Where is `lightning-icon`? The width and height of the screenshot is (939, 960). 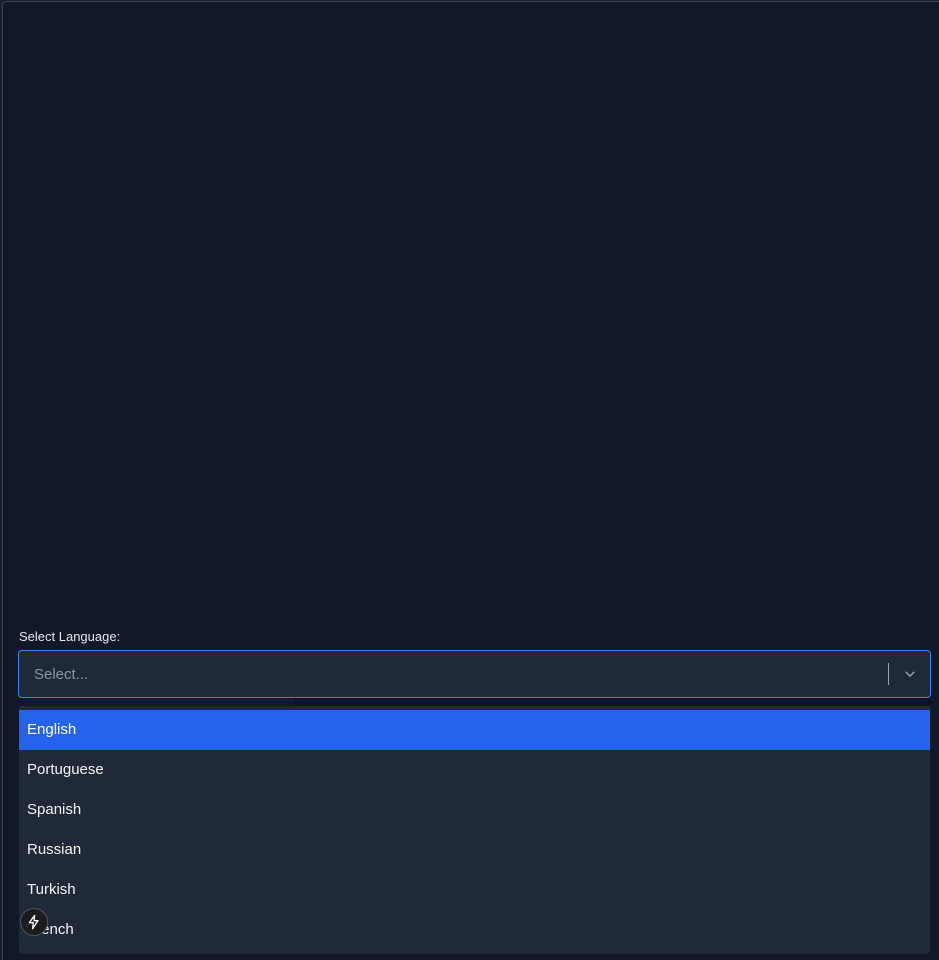
lightning-icon is located at coordinates (34, 922).